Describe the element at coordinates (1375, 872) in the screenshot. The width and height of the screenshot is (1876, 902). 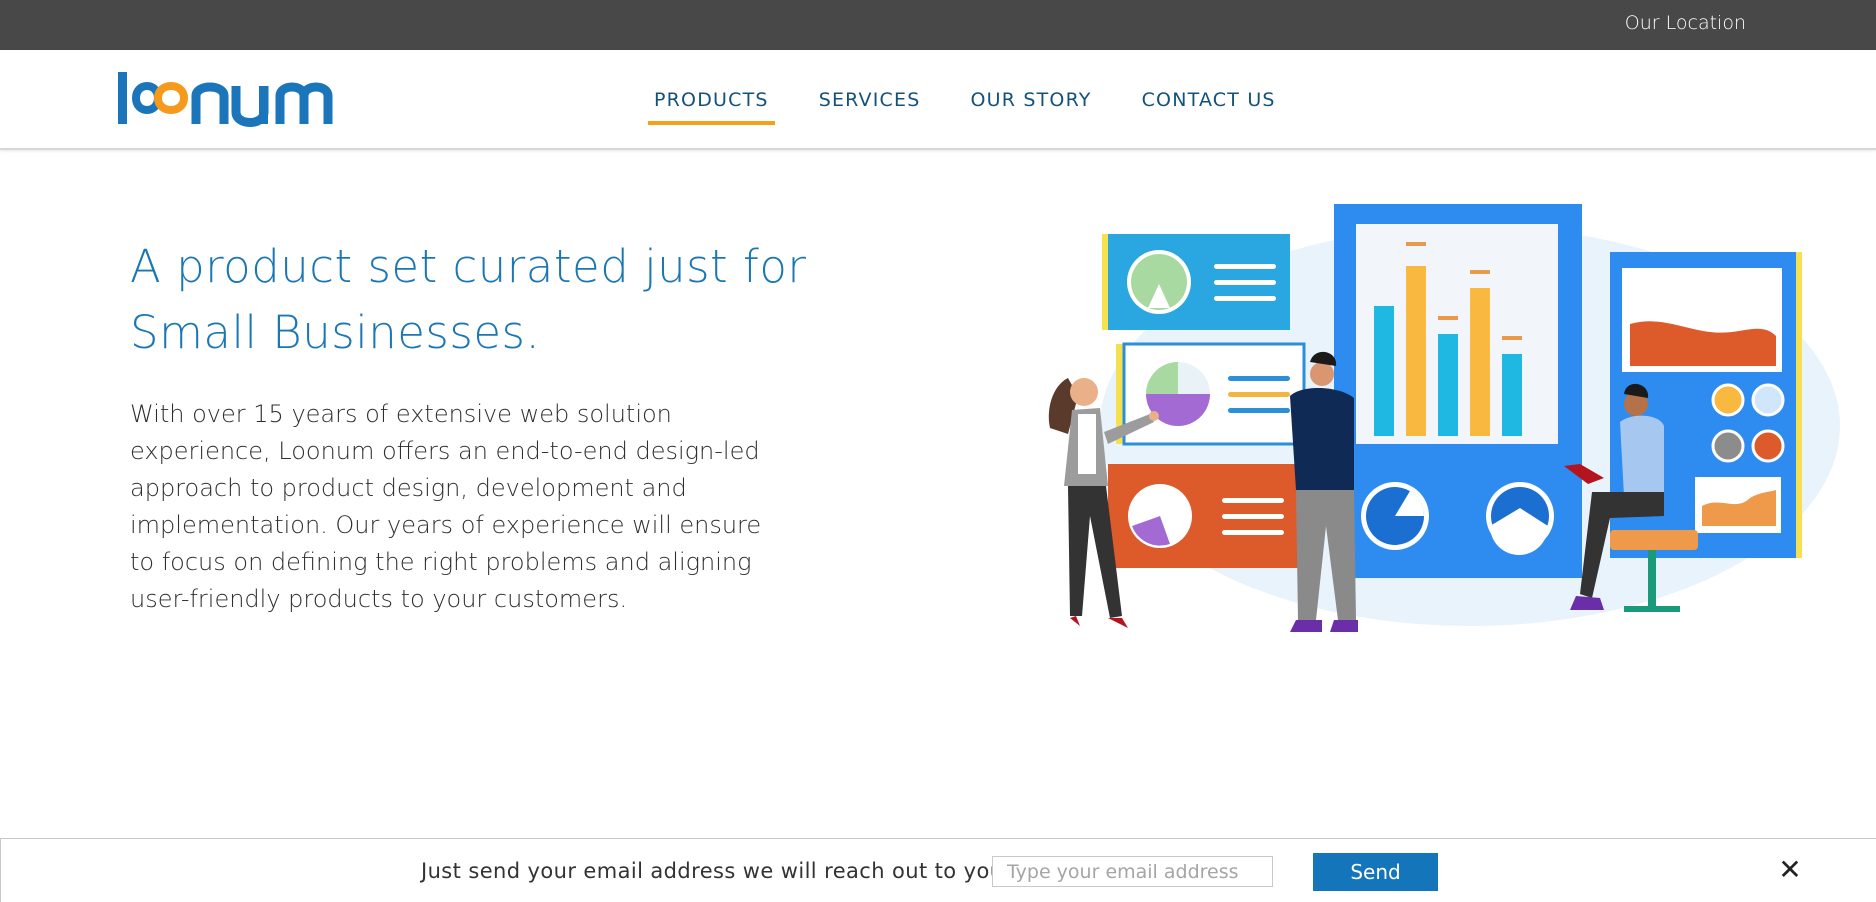
I see `send-button: Send` at that location.